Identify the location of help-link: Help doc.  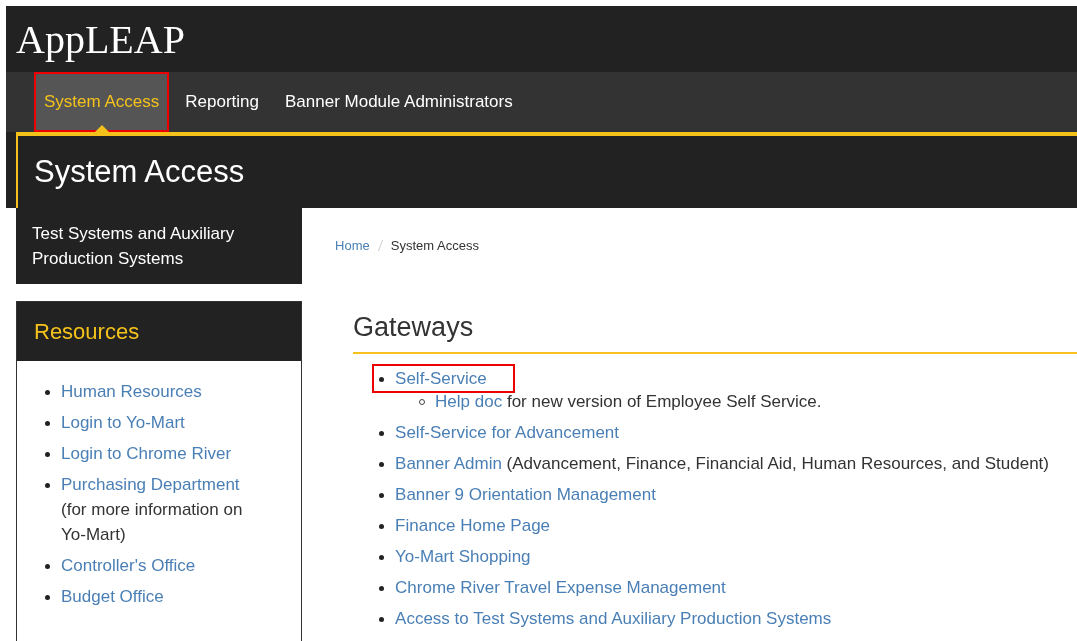
(469, 401).